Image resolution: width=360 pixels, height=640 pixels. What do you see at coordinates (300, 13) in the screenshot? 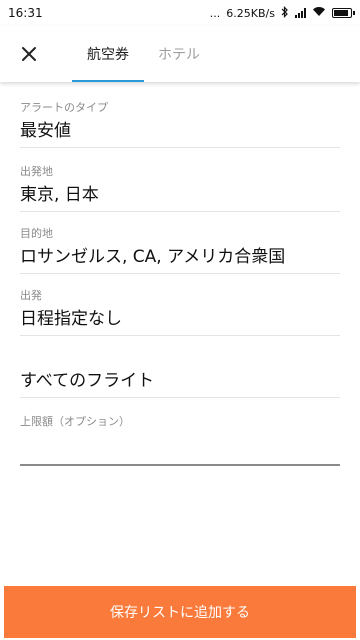
I see `signal-icon` at bounding box center [300, 13].